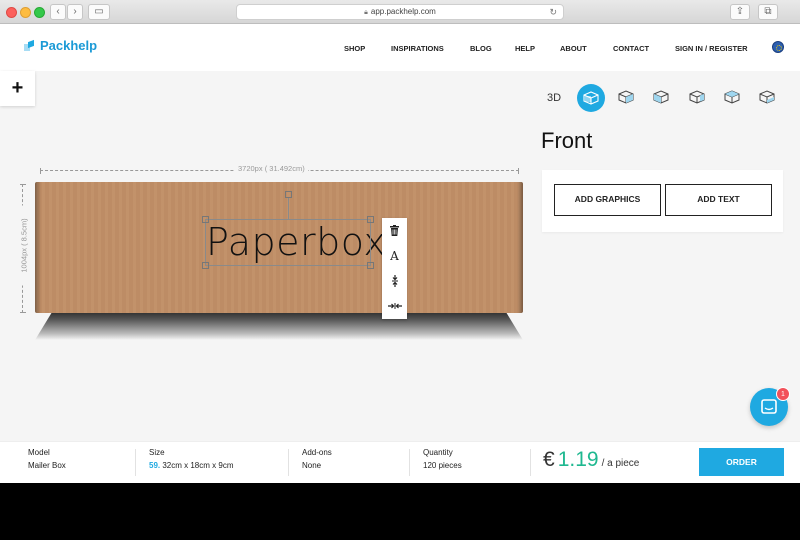 Image resolution: width=800 pixels, height=540 pixels. Describe the element at coordinates (607, 200) in the screenshot. I see `add-graphics-button: ADD GRAPHICS` at that location.